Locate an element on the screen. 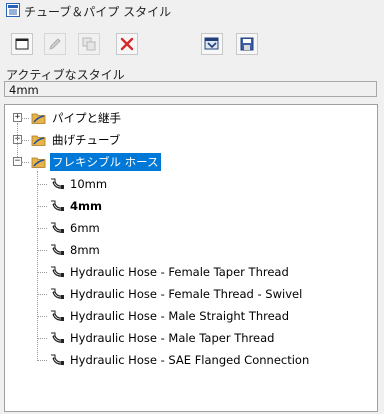 Image resolution: width=384 pixels, height=414 pixels. toolbar is located at coordinates (192, 44).